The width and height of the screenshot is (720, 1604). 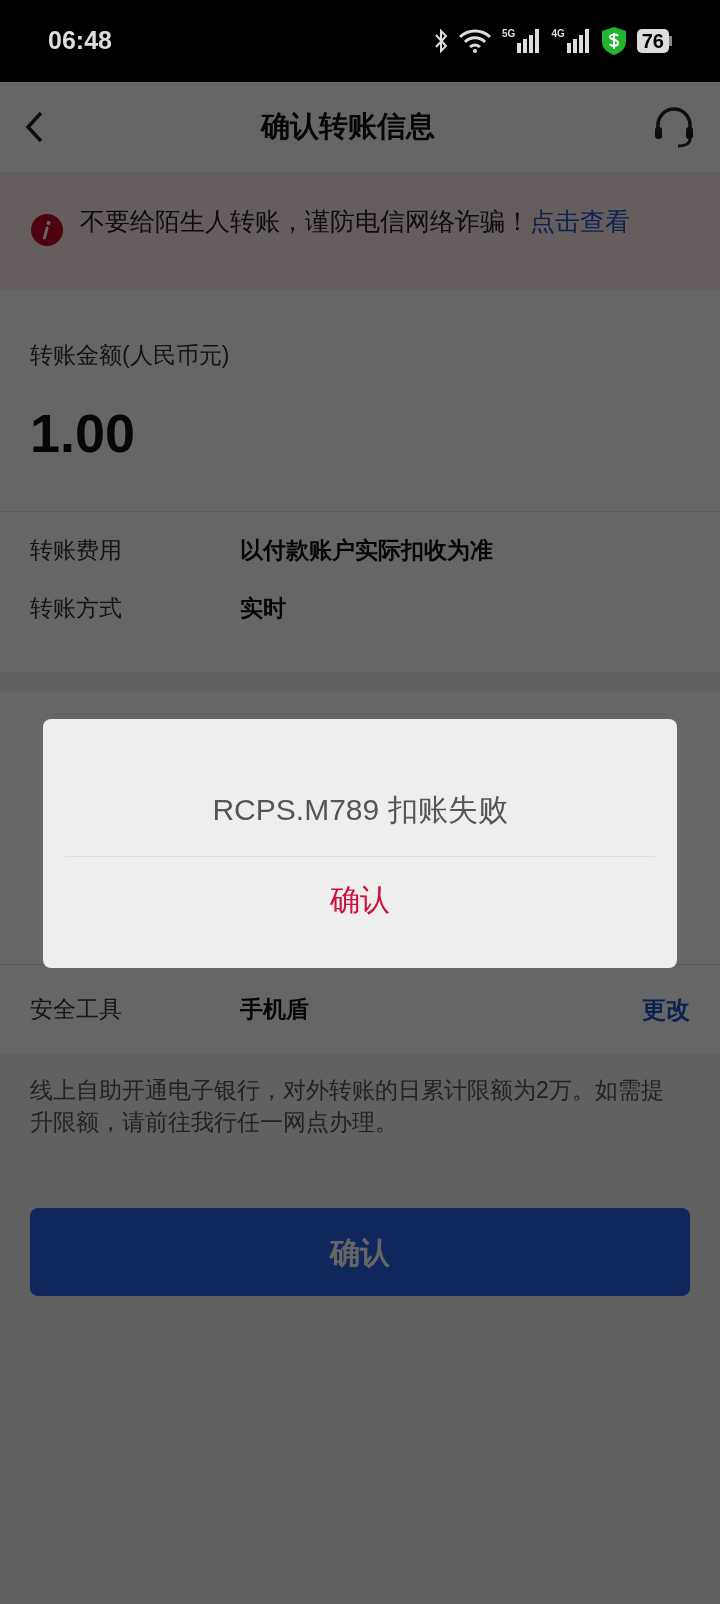 What do you see at coordinates (275, 1010) in the screenshot?
I see `security-value: 手机盾` at bounding box center [275, 1010].